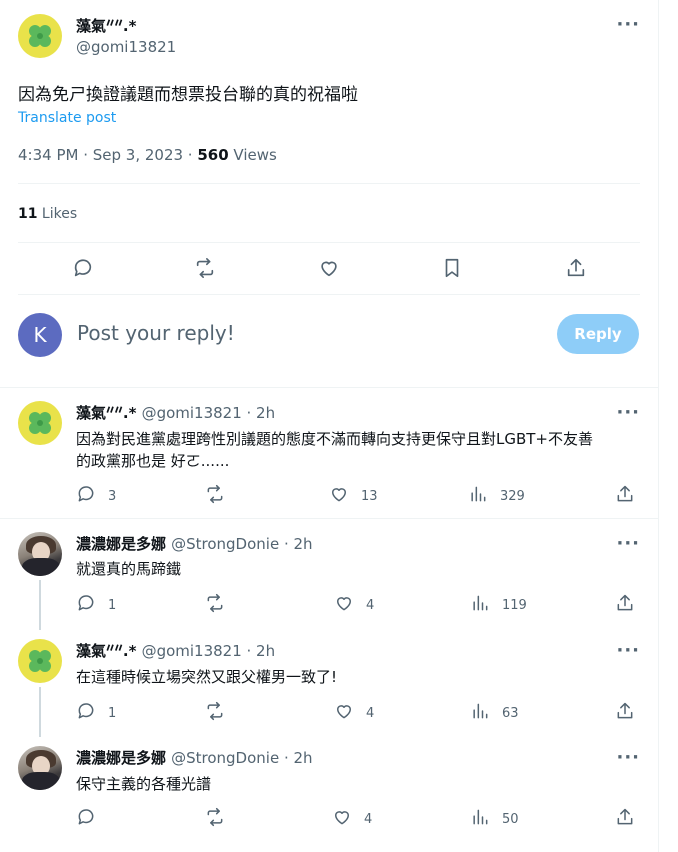 The image size is (678, 852). I want to click on reply-text: 就還真的馬蹄鐵, so click(129, 569).